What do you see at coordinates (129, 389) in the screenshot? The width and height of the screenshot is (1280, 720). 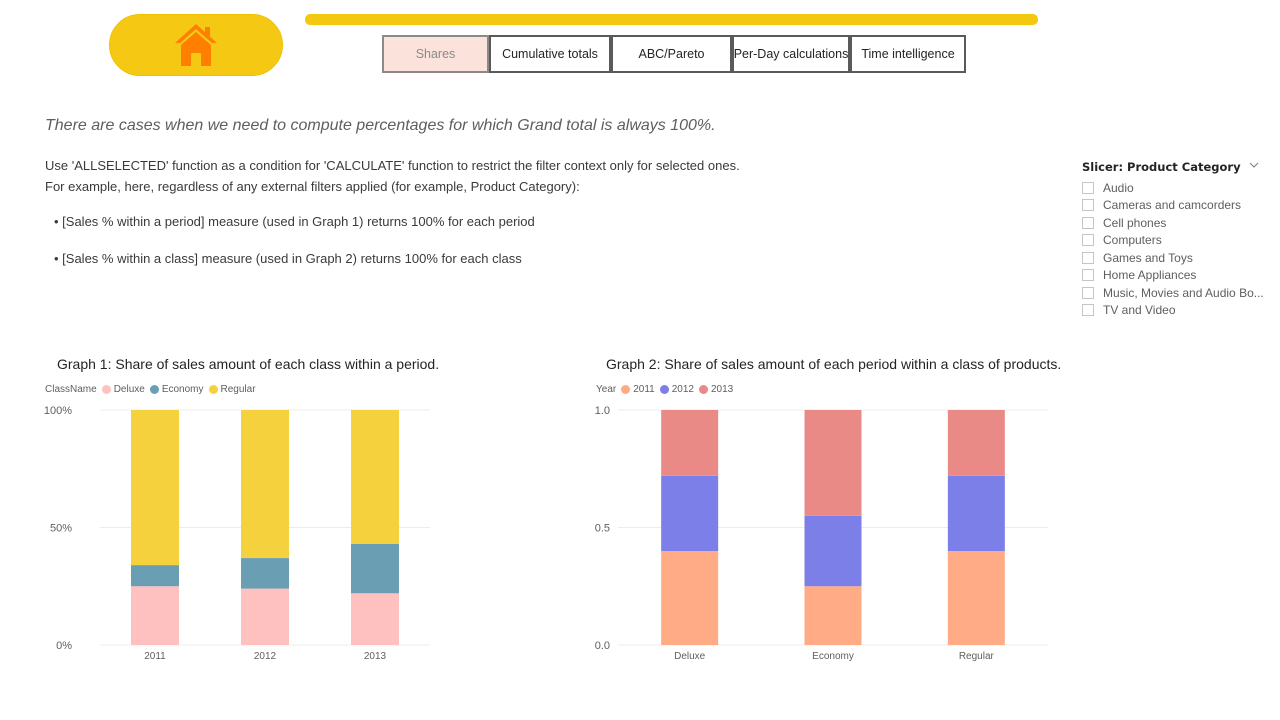 I see `legend-item: Deluxe` at bounding box center [129, 389].